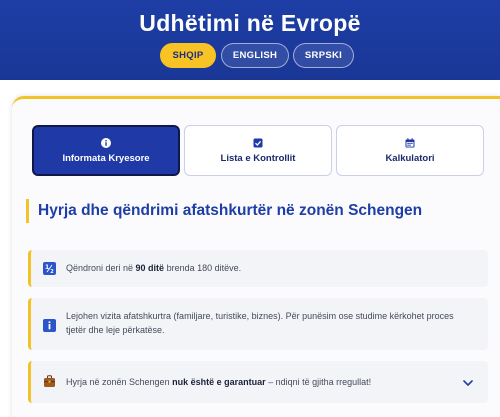  What do you see at coordinates (106, 150) in the screenshot?
I see `tab-informata-kryesore: Informata Kryesore` at bounding box center [106, 150].